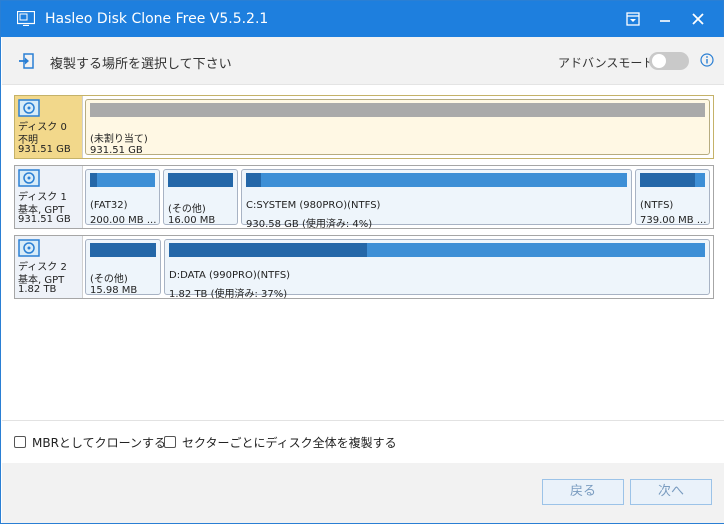  I want to click on partition-size: 931.51 GB, so click(116, 150).